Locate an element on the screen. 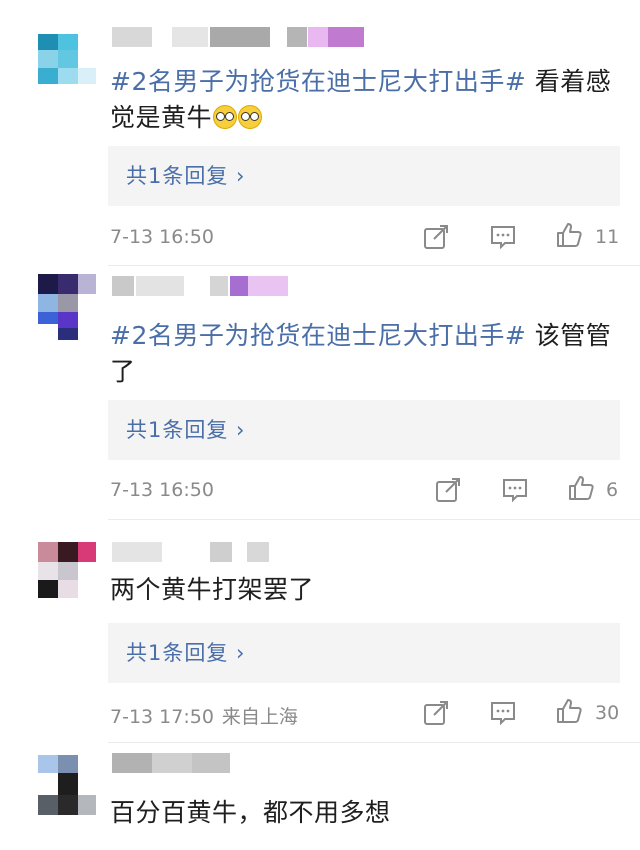  comment-text: #2名男子为抢货在迪士尼大打出手# 该管管了 is located at coordinates (367, 354).